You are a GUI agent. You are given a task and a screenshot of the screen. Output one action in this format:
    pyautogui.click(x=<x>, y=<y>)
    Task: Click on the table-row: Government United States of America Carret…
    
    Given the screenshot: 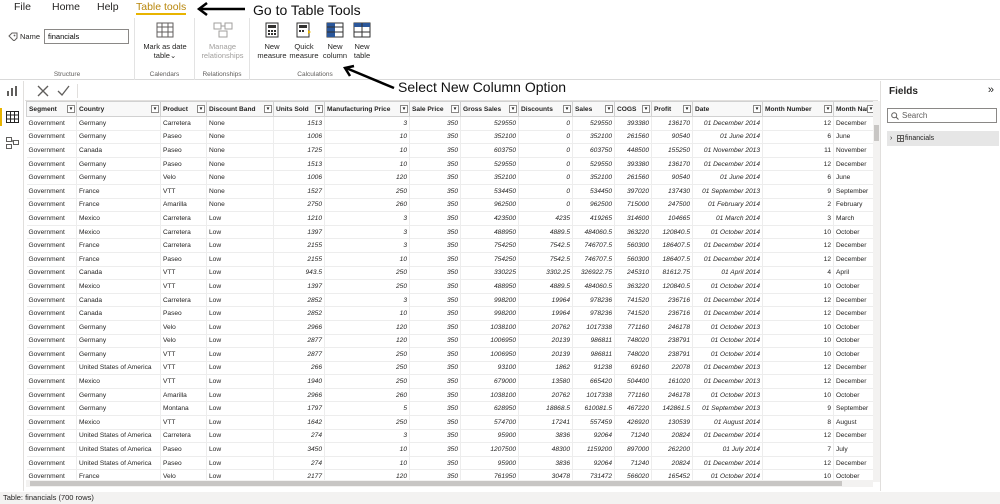 What is the action you would take?
    pyautogui.click(x=451, y=436)
    